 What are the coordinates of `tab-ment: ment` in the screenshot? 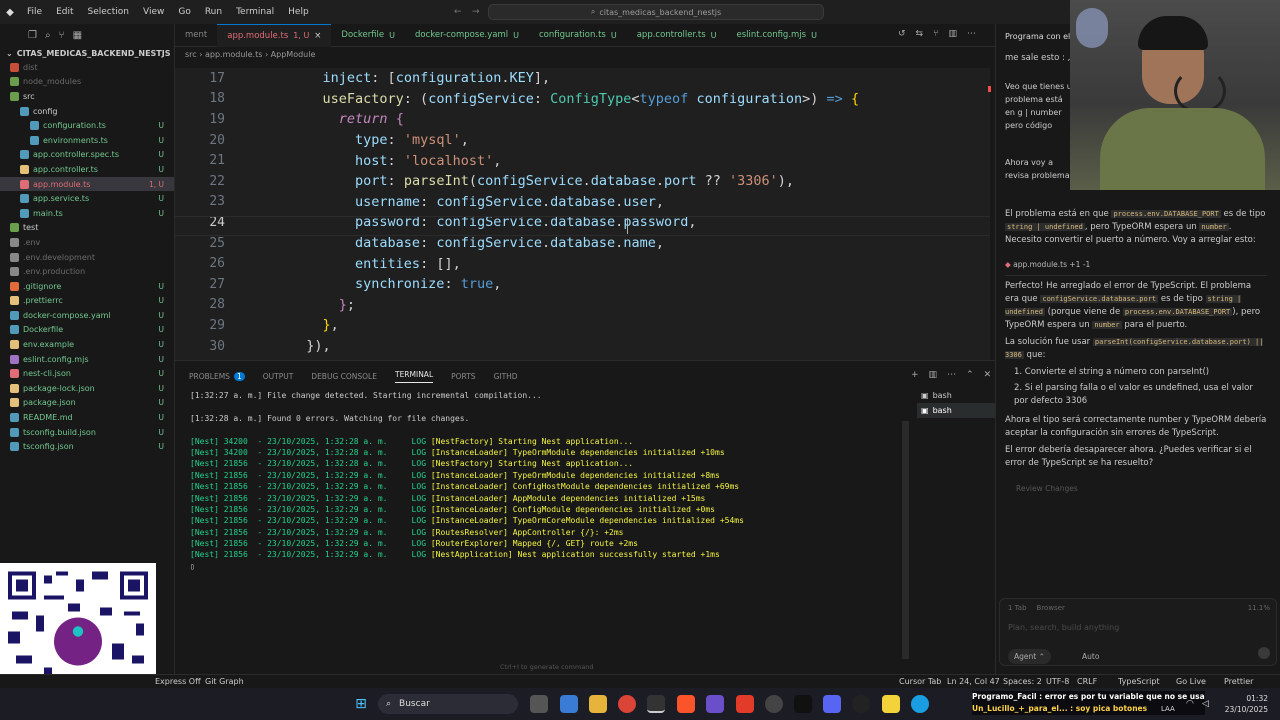 It's located at (196, 35).